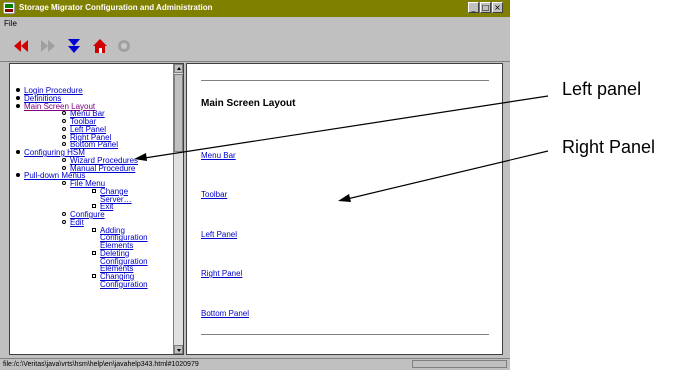 The height and width of the screenshot is (370, 685). Describe the element at coordinates (248, 103) in the screenshot. I see `page-heading: Main Screen Layout` at that location.